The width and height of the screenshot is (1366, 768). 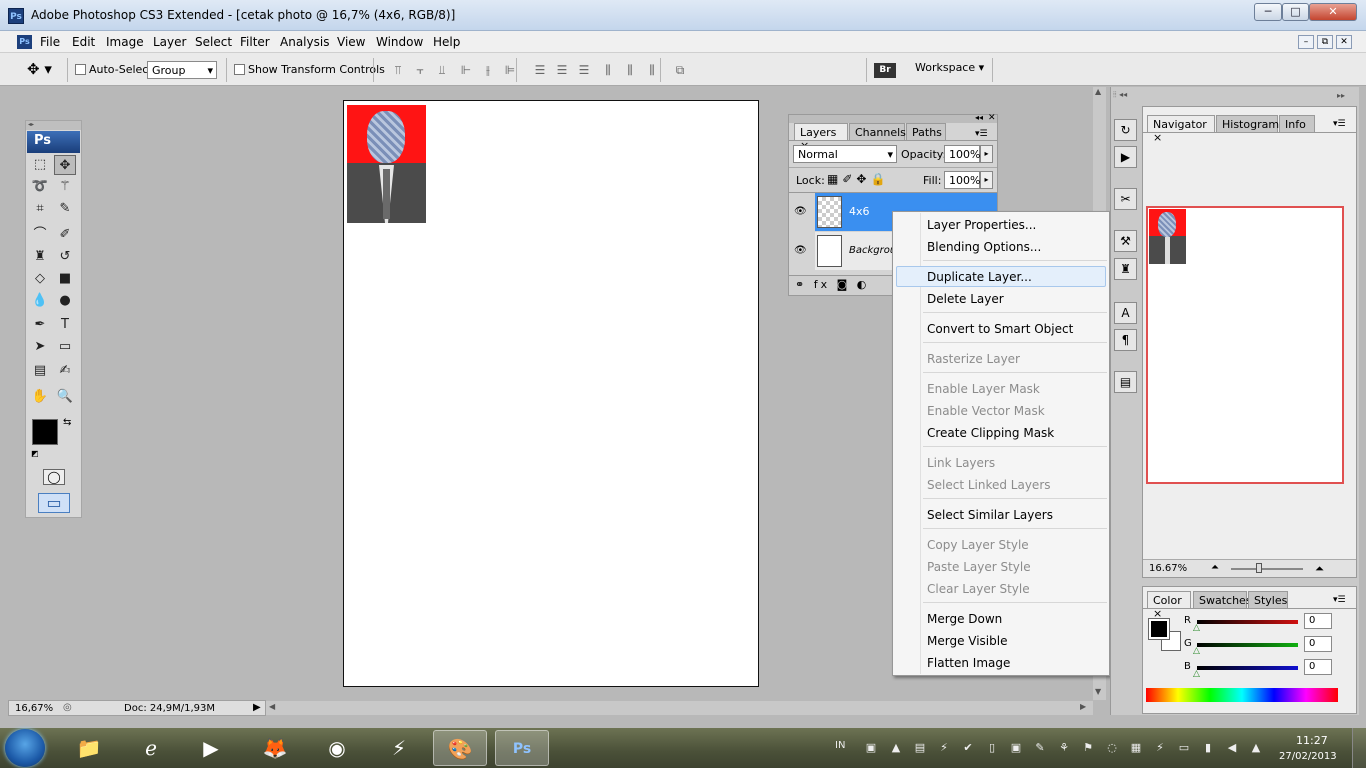 What do you see at coordinates (679, 708) in the screenshot?
I see `horizontal-scrollbar: ◀ ▶` at bounding box center [679, 708].